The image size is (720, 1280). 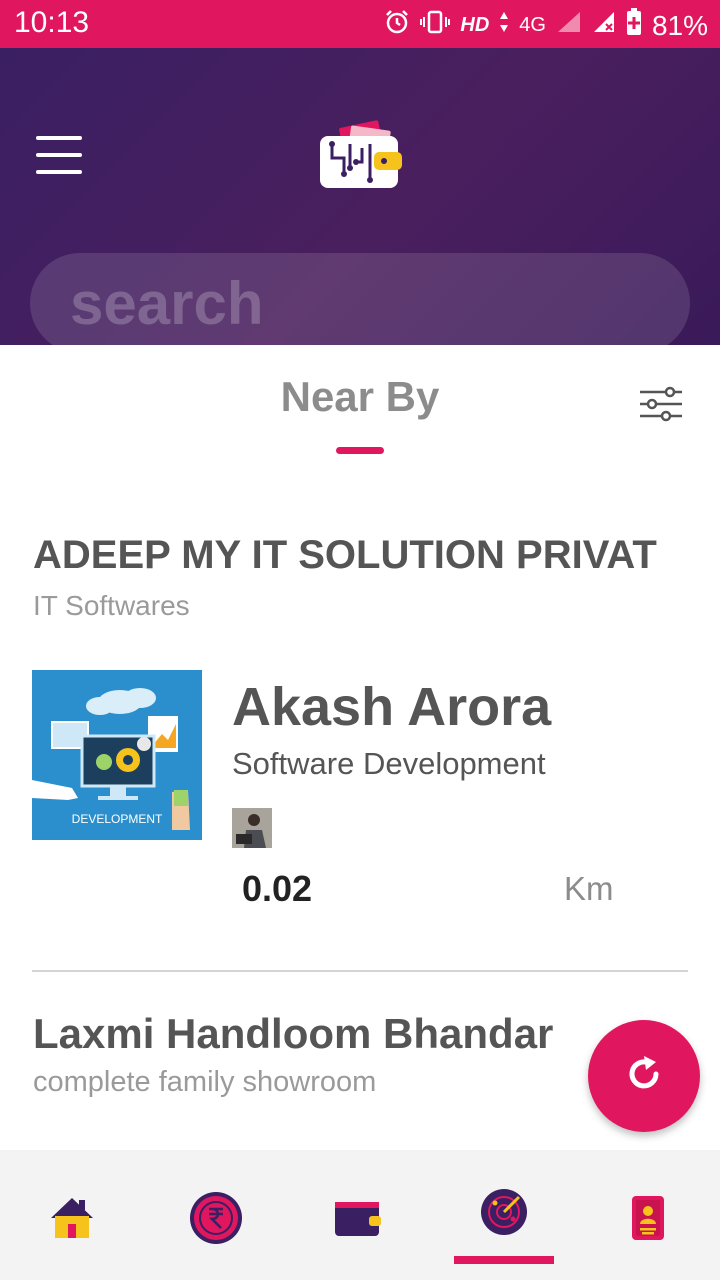 I want to click on id-card-icon, so click(x=648, y=1220).